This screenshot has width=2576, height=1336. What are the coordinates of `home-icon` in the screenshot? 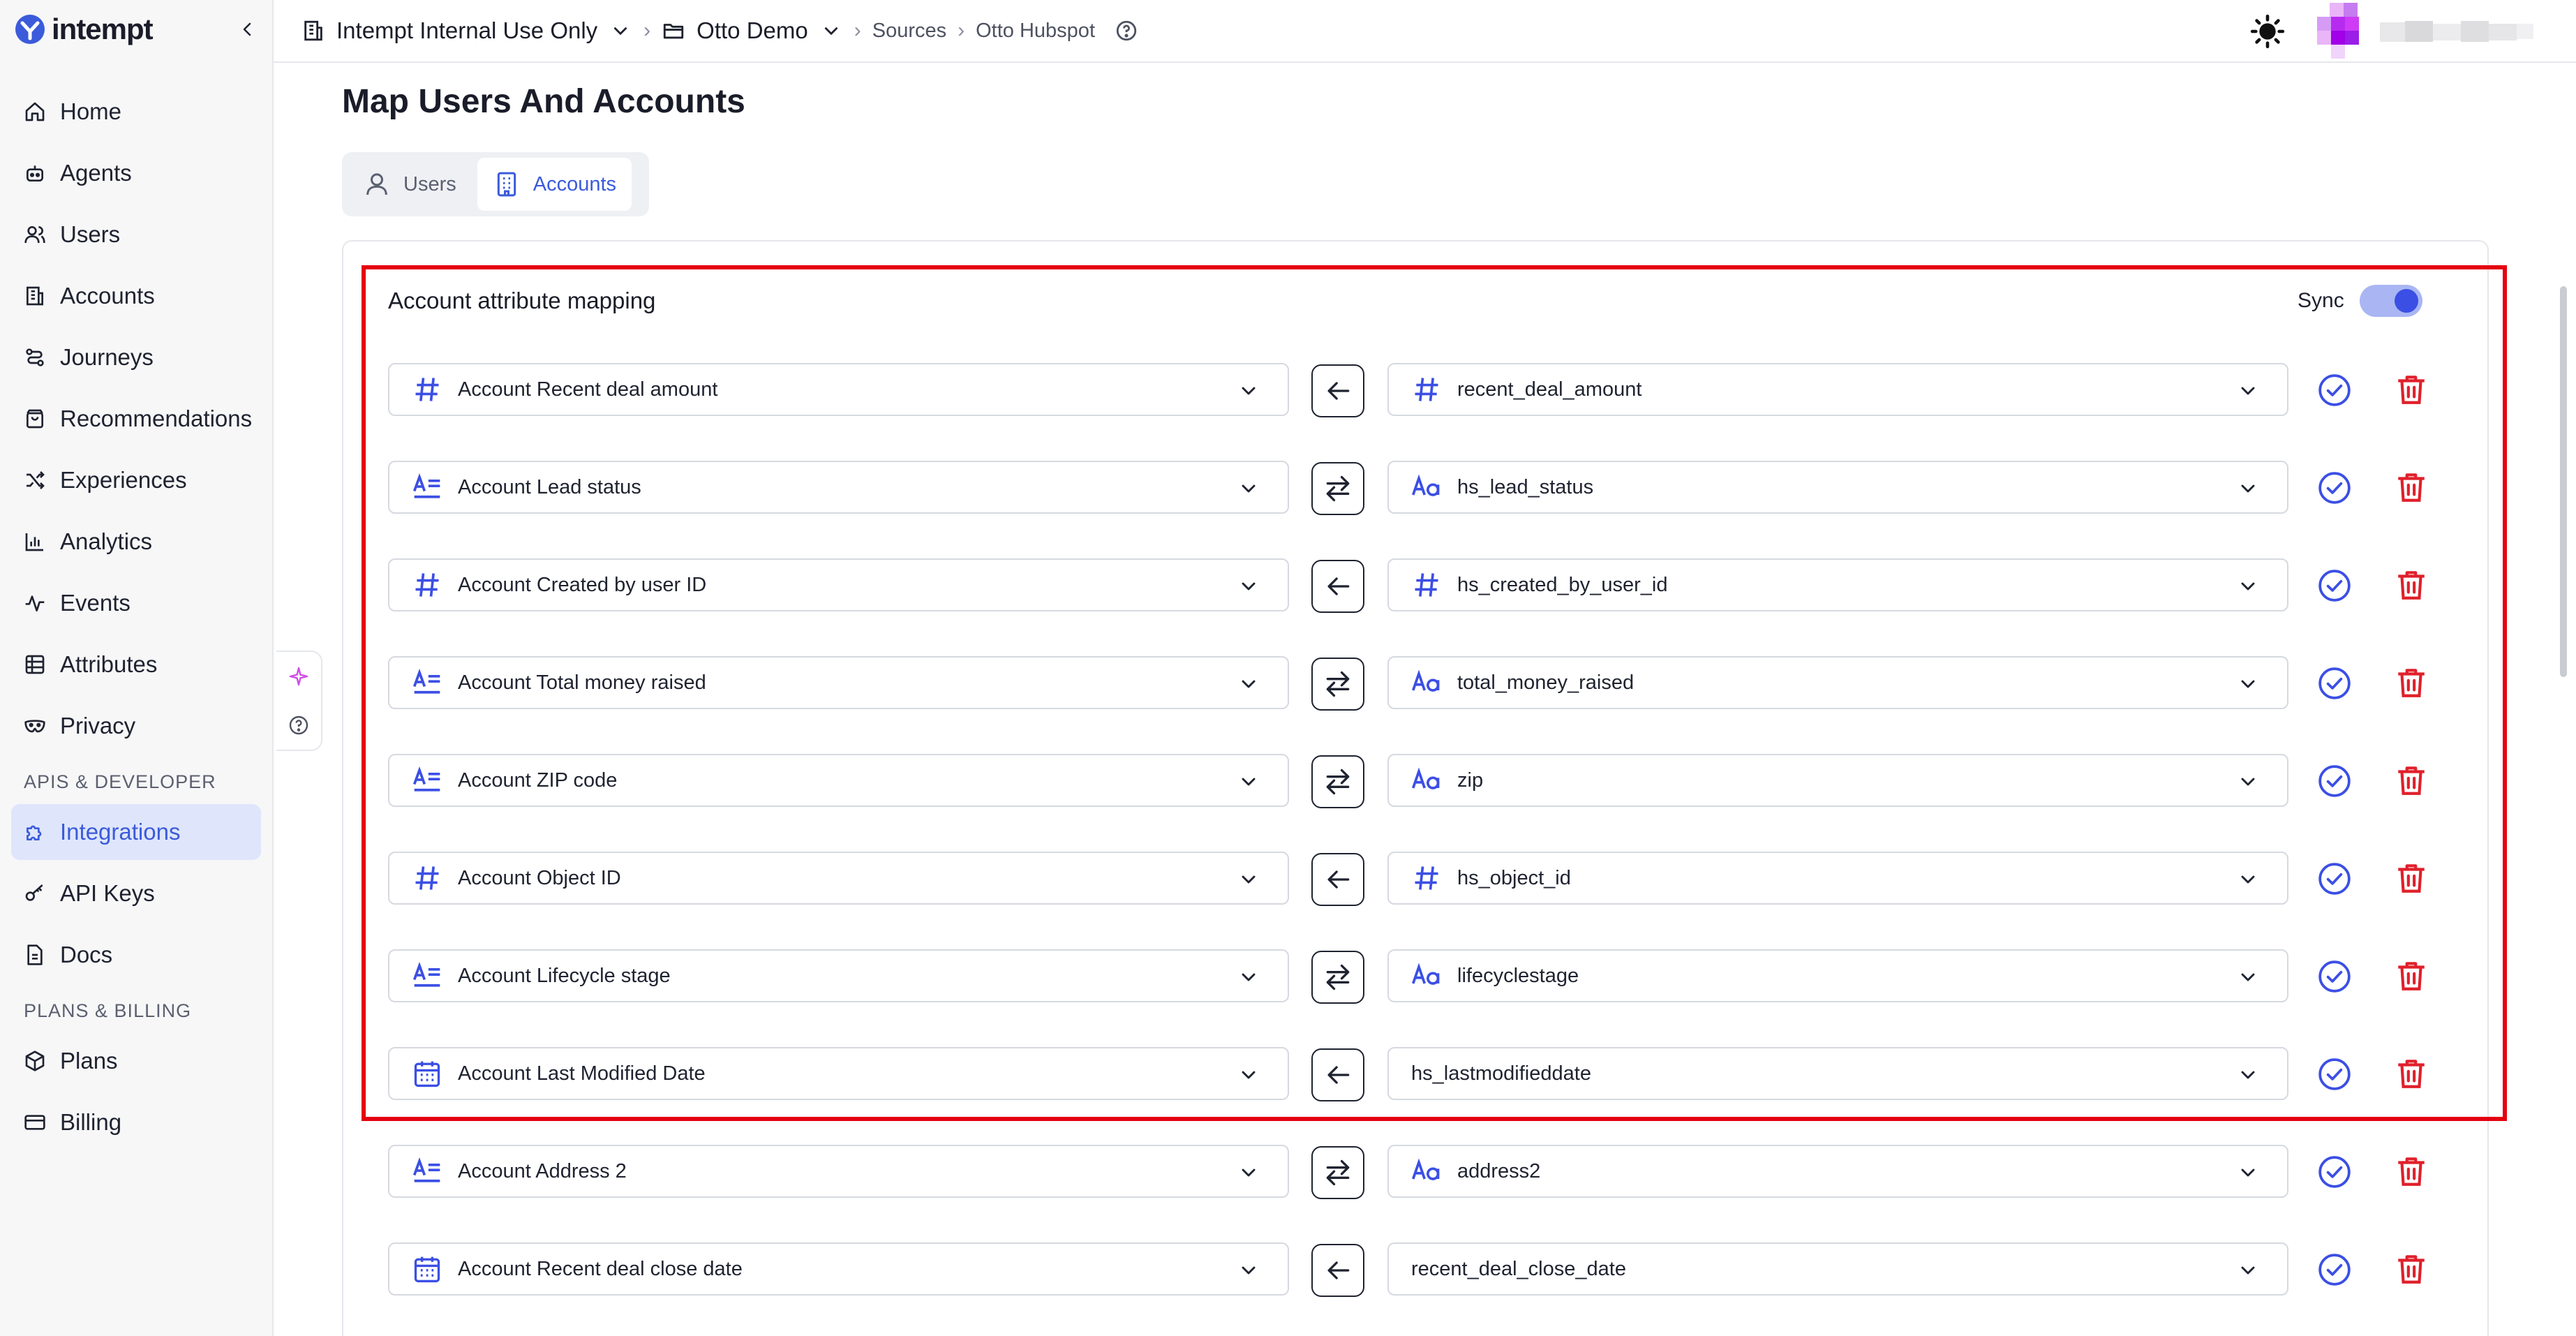 It's located at (35, 111).